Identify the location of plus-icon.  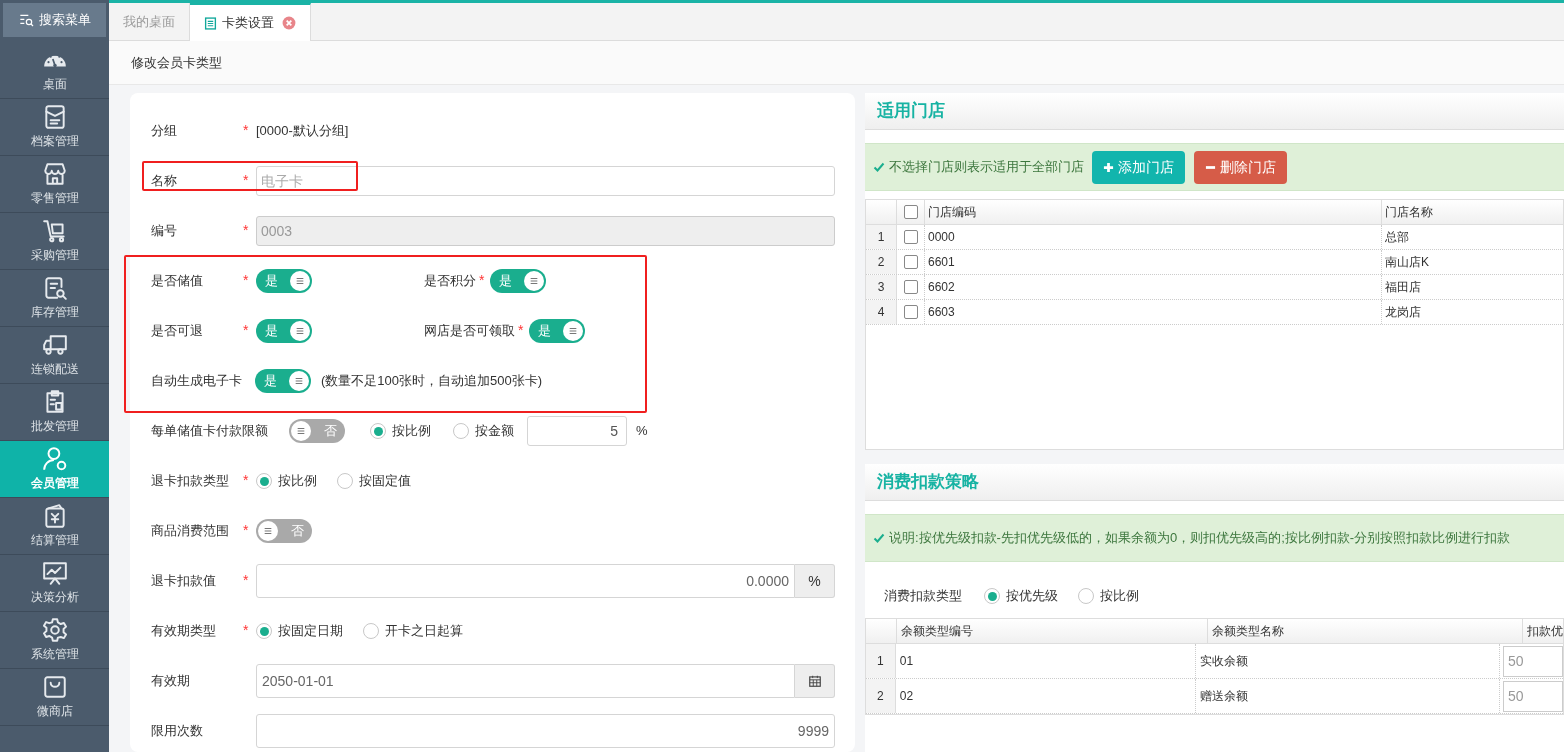
(1108, 167).